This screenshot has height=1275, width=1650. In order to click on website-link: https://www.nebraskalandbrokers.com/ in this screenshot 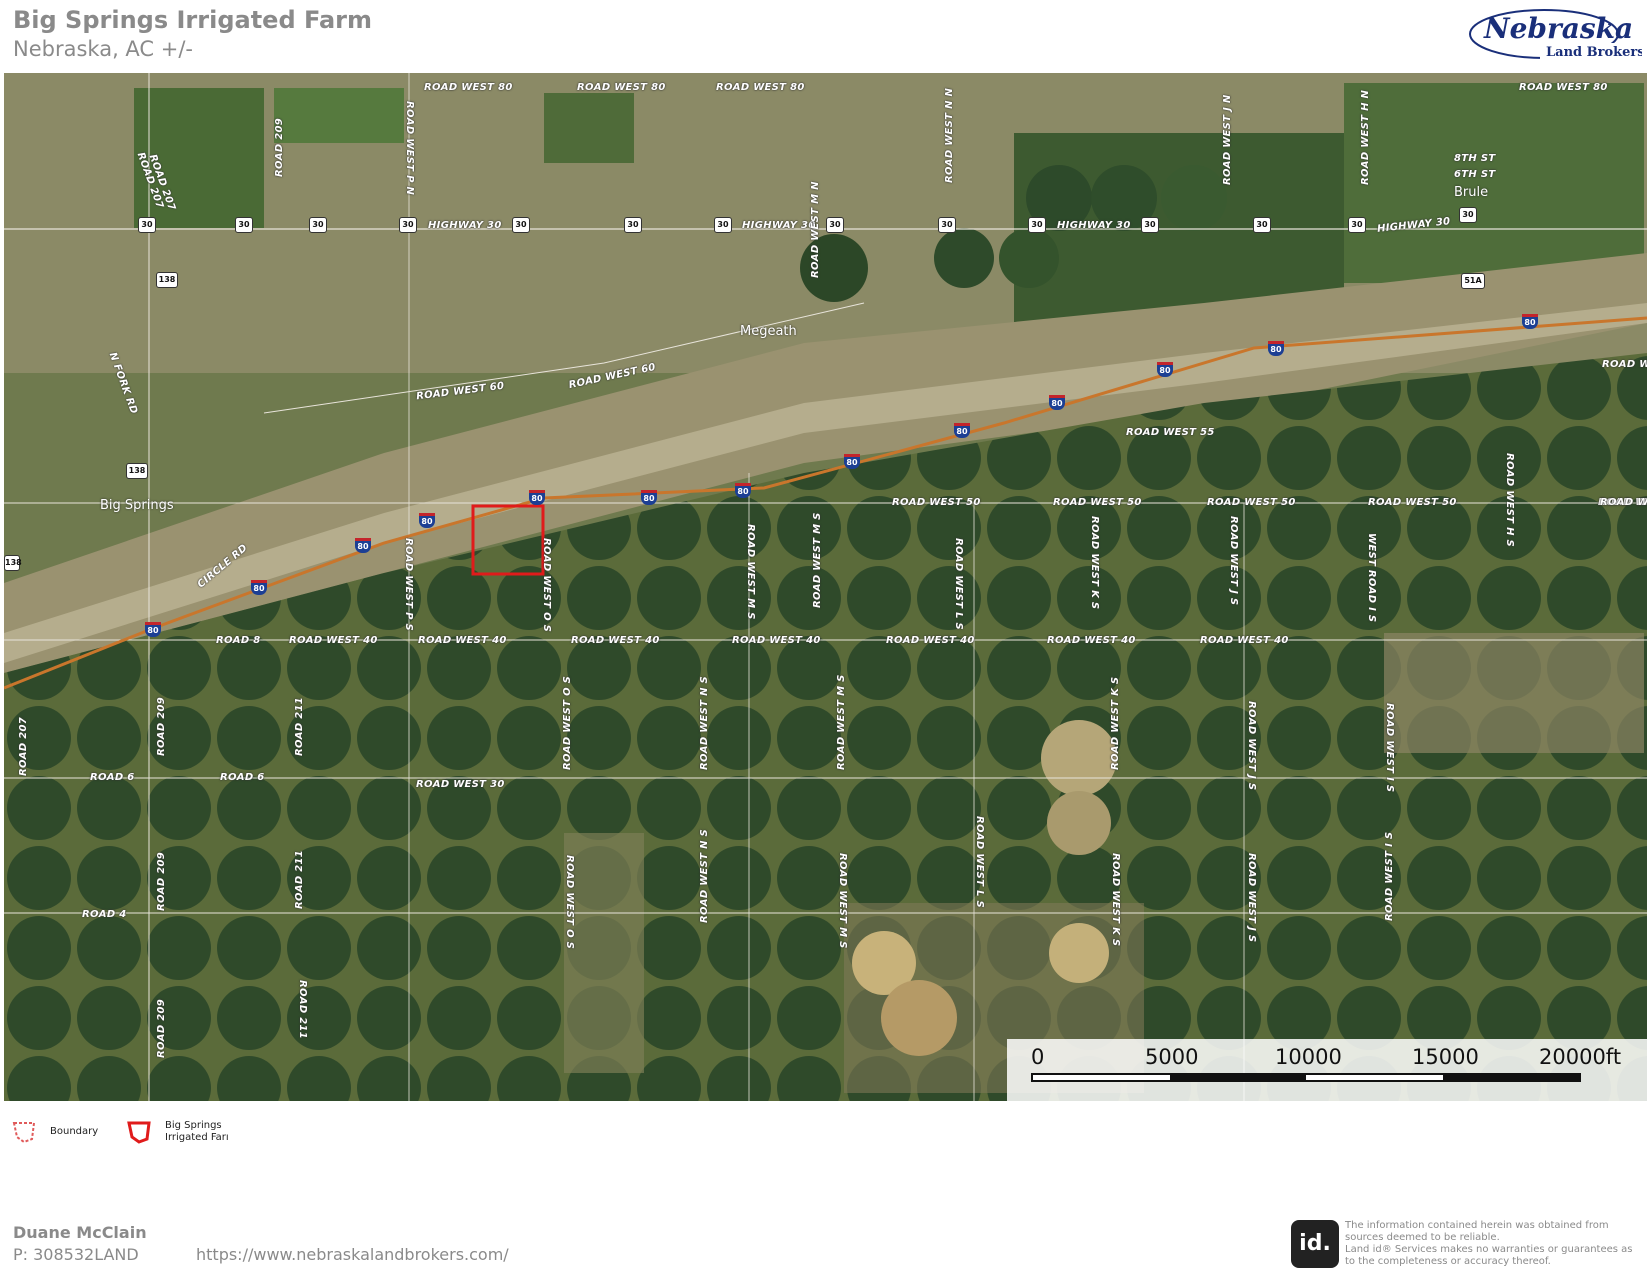, I will do `click(352, 1254)`.